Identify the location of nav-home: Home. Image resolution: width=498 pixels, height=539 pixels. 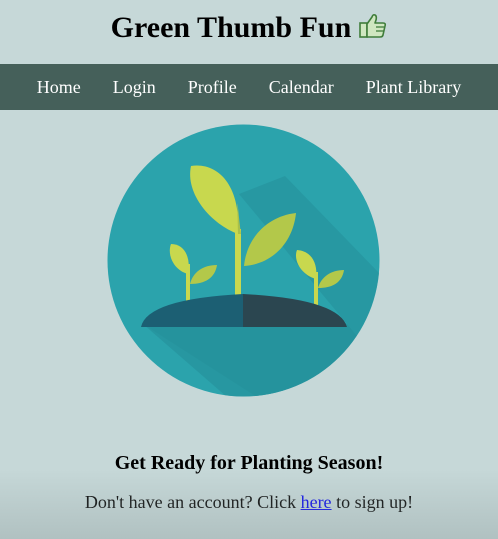
(59, 87).